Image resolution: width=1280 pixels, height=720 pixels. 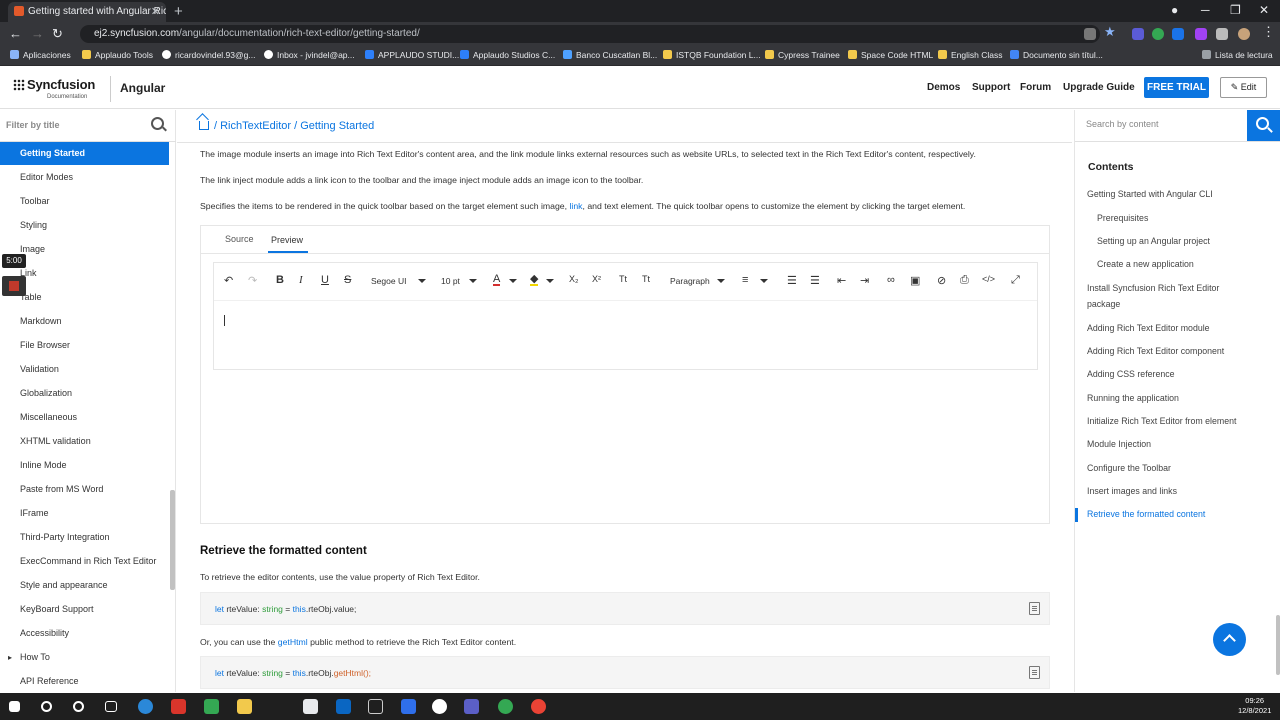 What do you see at coordinates (14, 706) in the screenshot?
I see `windows-start-icon` at bounding box center [14, 706].